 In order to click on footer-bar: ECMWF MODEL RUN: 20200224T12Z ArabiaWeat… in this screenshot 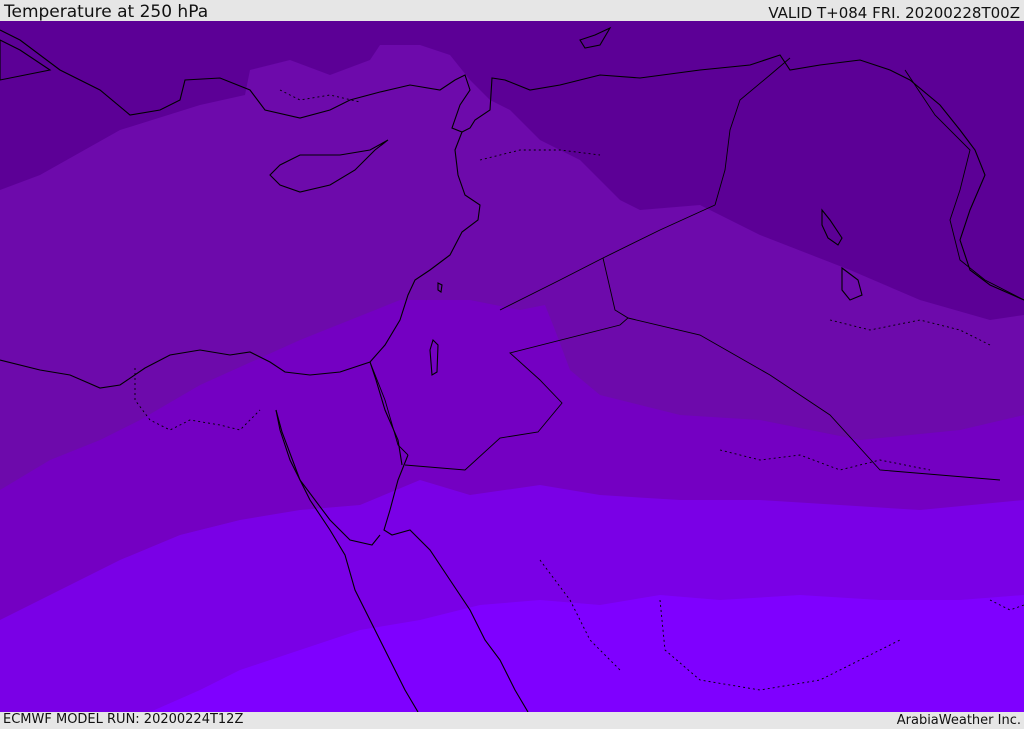, I will do `click(512, 720)`.